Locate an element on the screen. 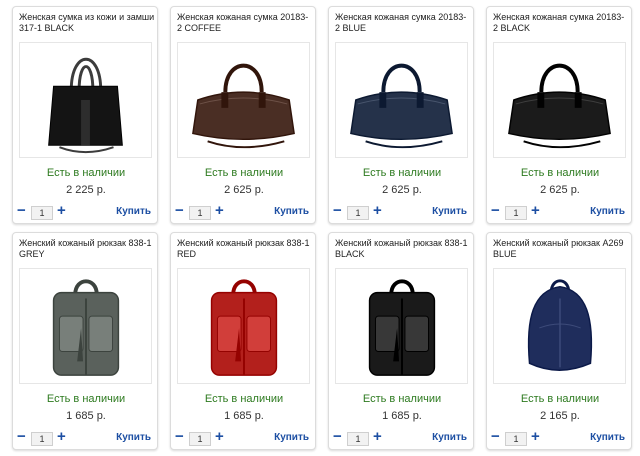 This screenshot has width=640, height=456. product-price: 2 165 р. is located at coordinates (560, 416).